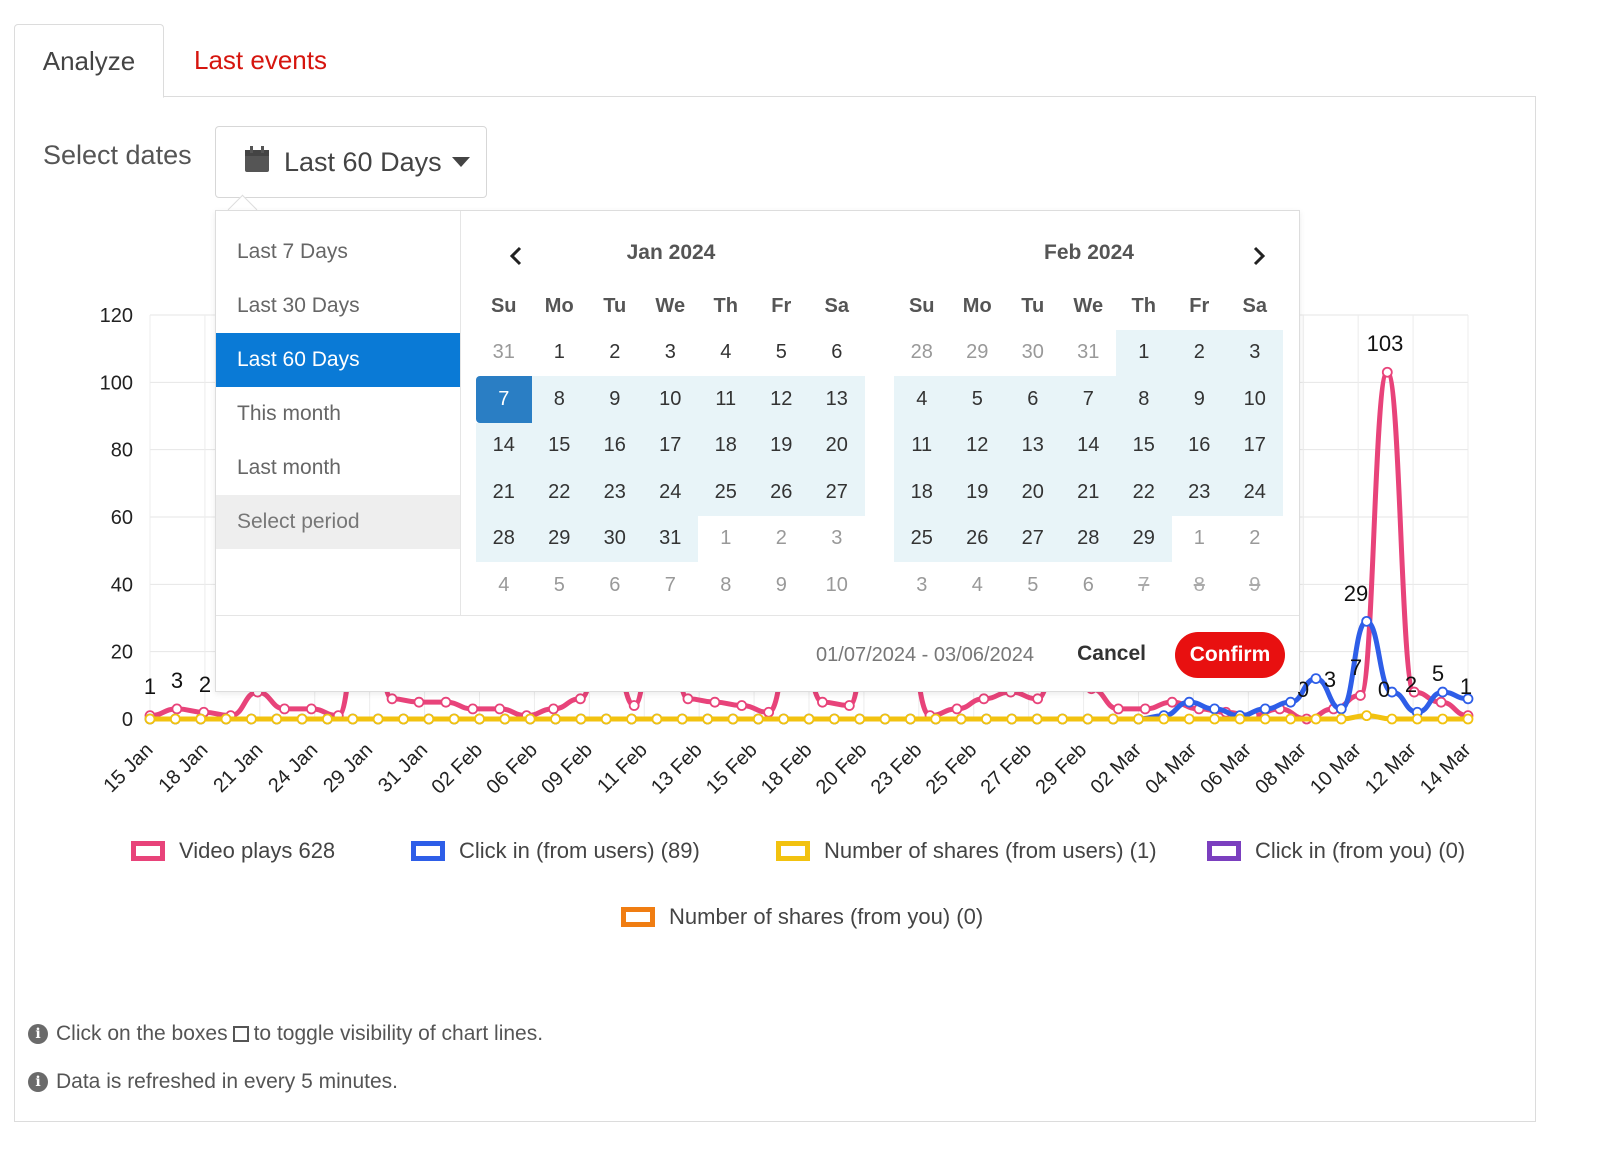 The height and width of the screenshot is (1161, 1600). Describe the element at coordinates (233, 851) in the screenshot. I see `legend-item: Video plays 628` at that location.